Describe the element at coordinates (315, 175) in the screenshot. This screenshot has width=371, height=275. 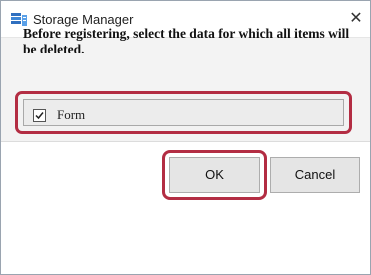
I see `cancel-button: Cancel` at that location.